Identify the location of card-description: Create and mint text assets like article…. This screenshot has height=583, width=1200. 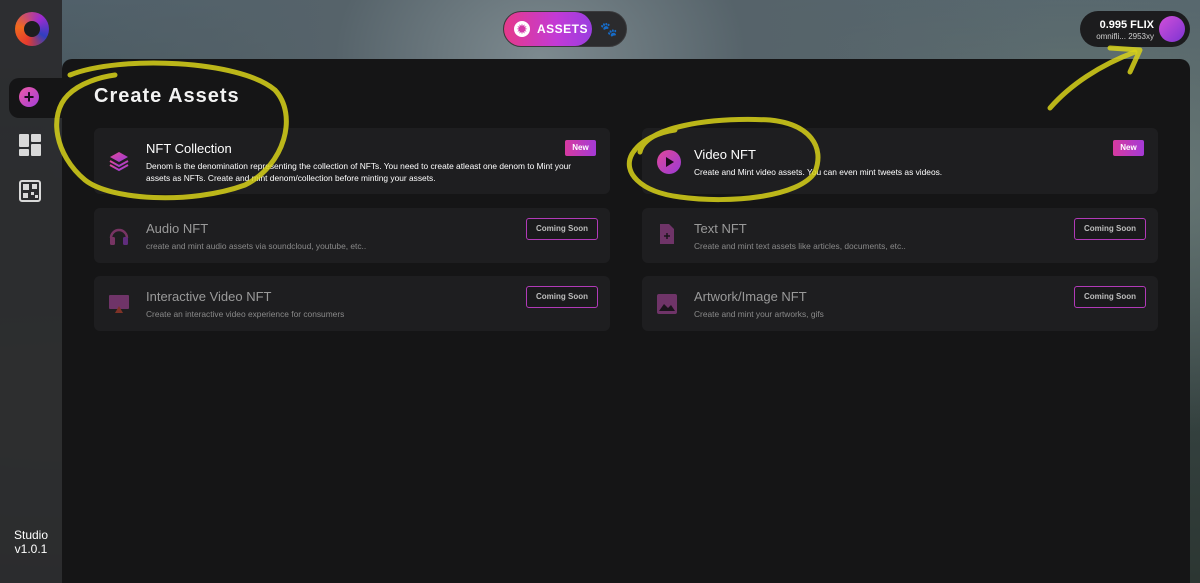
(800, 246).